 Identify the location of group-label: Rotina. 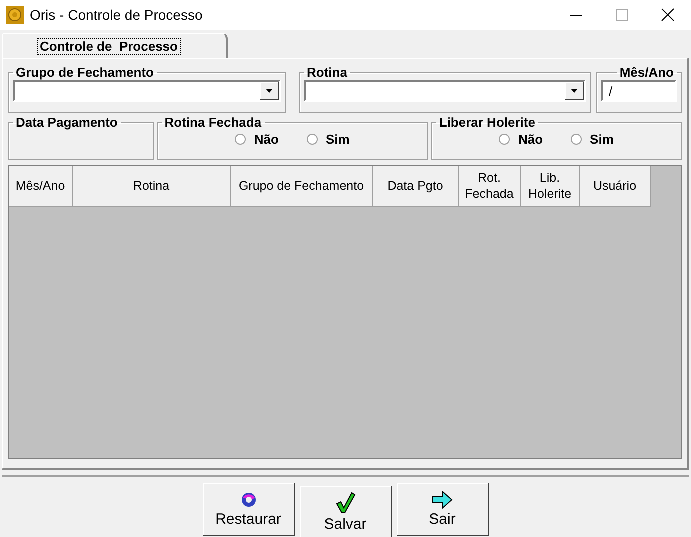
(327, 72).